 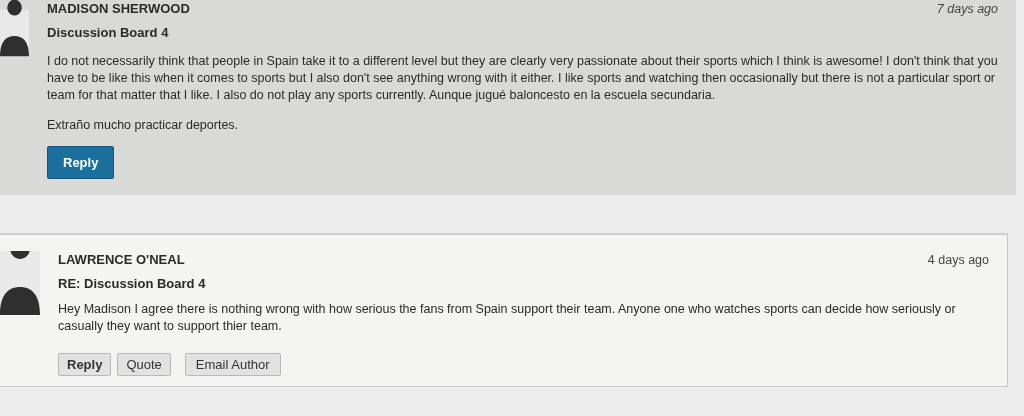 What do you see at coordinates (522, 78) in the screenshot?
I see `post-text: I do not necessarily think that people in Spain take it to a different level but they are clearly very passionate about their sports which I think is awesome! I don't think that you have to be like this when it comes to sports but I also don't see anything wrong with it either. I like sports and watching then occasionally but there is not a particular sport or team for that matter that I like. I also do not play any sports currently. Aunque jugué baloncesto en la escuela secundaria.` at bounding box center [522, 78].